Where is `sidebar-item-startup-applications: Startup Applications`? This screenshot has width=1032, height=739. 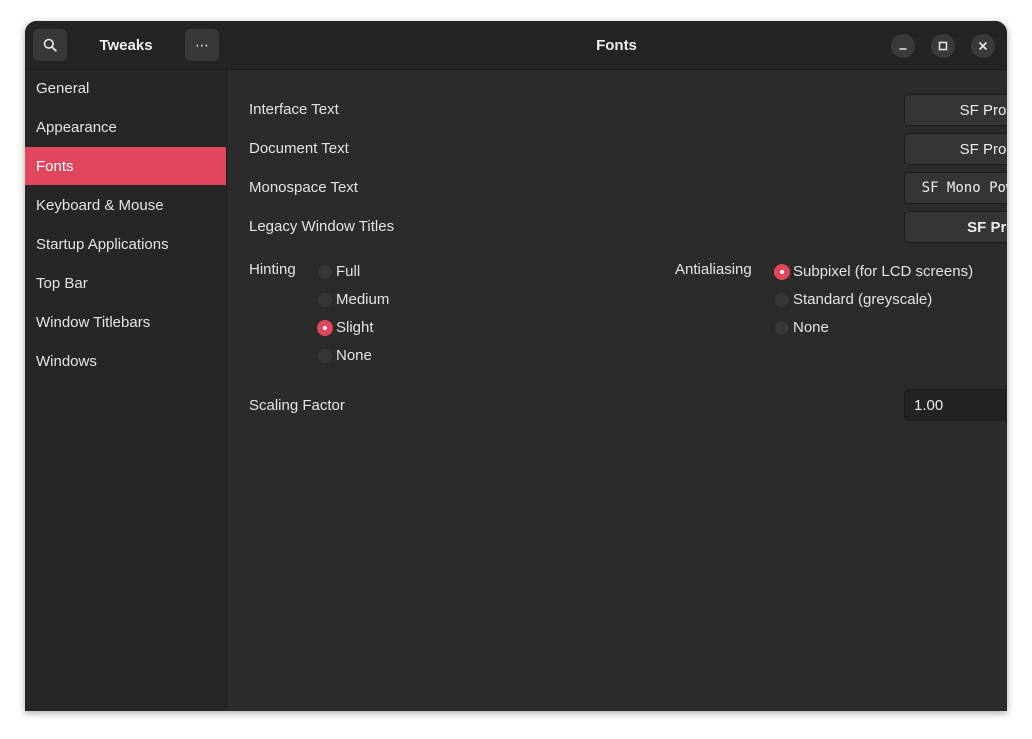 sidebar-item-startup-applications: Startup Applications is located at coordinates (125, 244).